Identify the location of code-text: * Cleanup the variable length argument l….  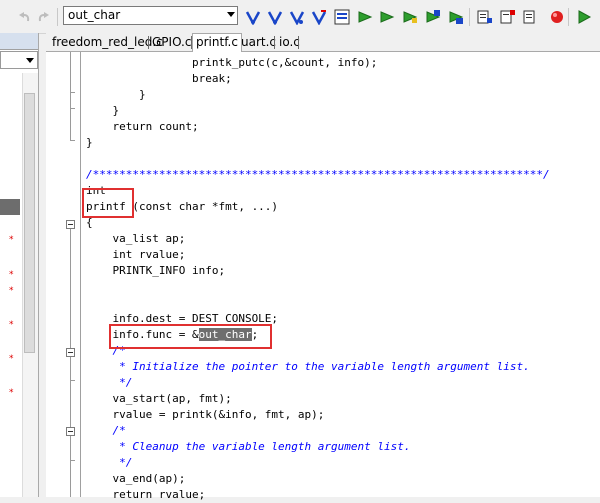
(248, 446).